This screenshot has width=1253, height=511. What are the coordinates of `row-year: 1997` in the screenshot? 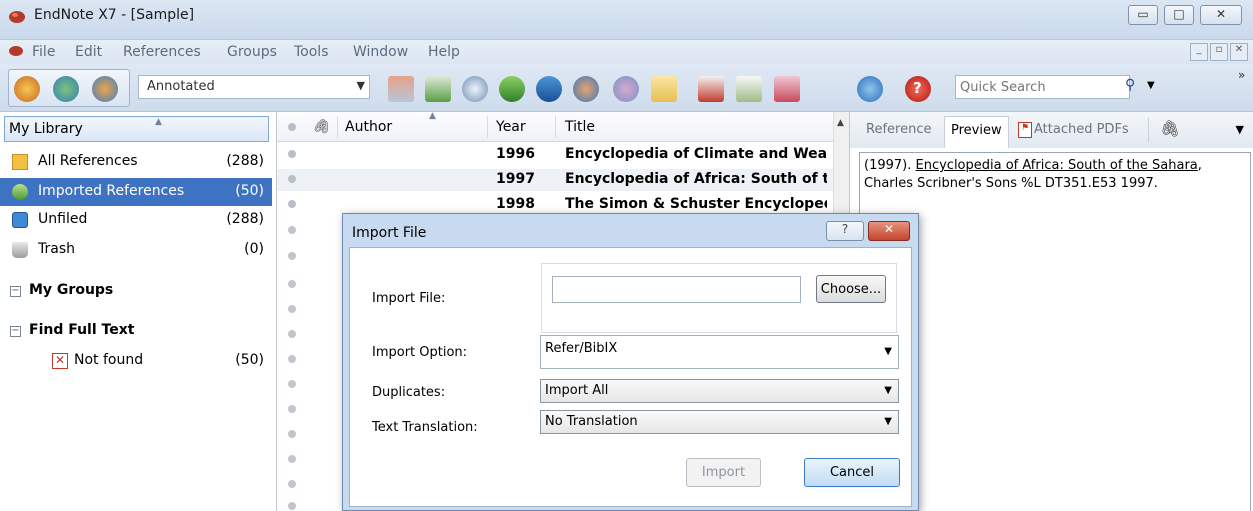 It's located at (515, 179).